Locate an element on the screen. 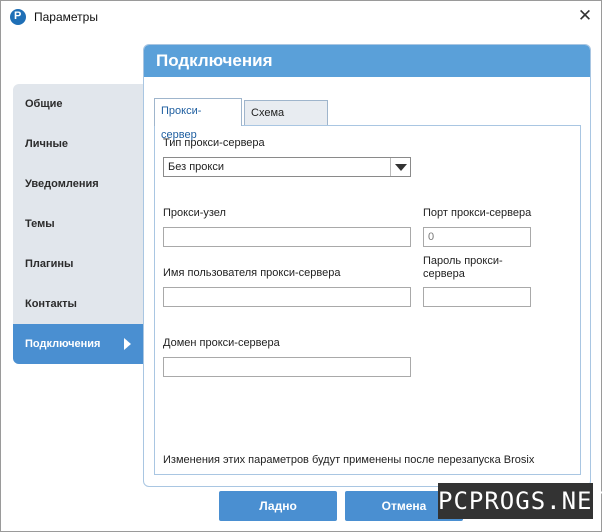  ok-button: Ладно is located at coordinates (278, 506).